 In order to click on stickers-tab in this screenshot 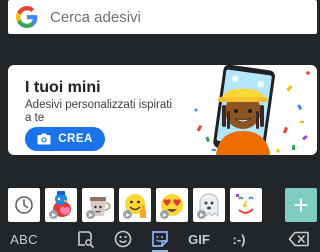, I will do `click(160, 239)`.